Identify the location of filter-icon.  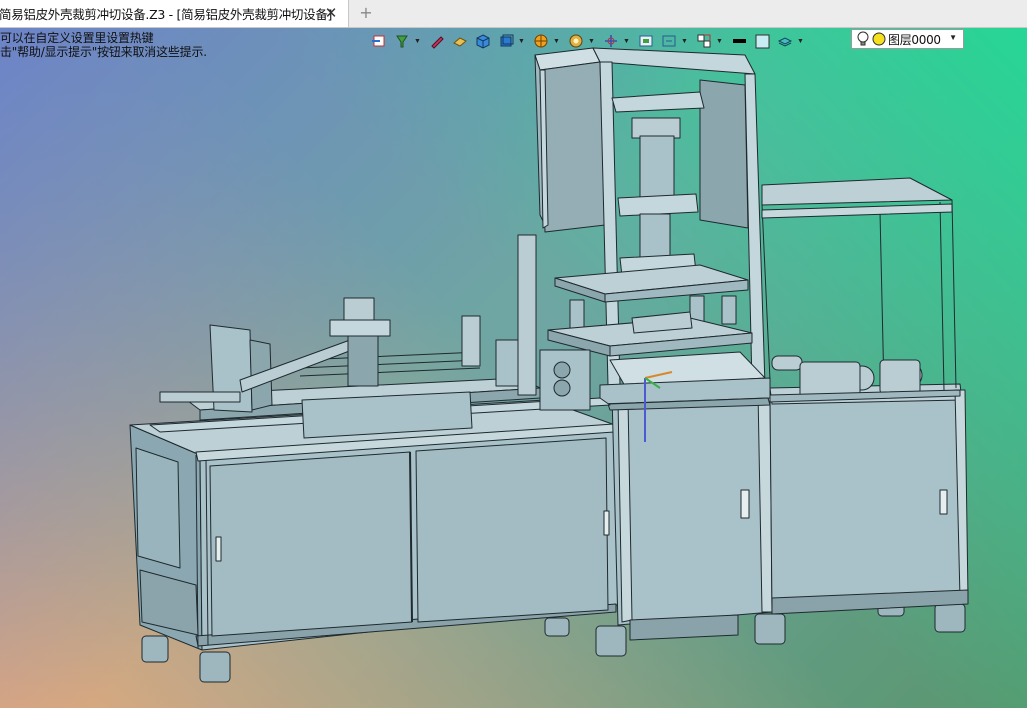
(402, 41).